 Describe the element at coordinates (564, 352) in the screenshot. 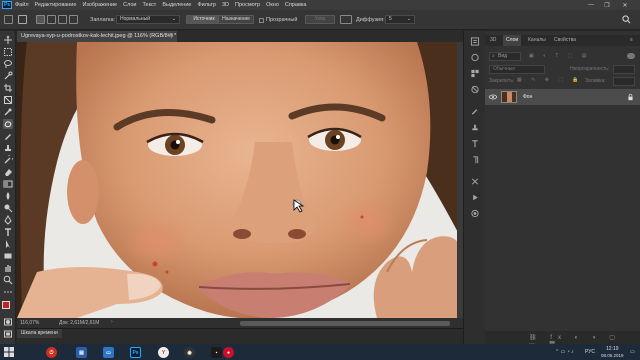

I see `tray-icons: ⌃ ▭ ◔ ♪` at that location.